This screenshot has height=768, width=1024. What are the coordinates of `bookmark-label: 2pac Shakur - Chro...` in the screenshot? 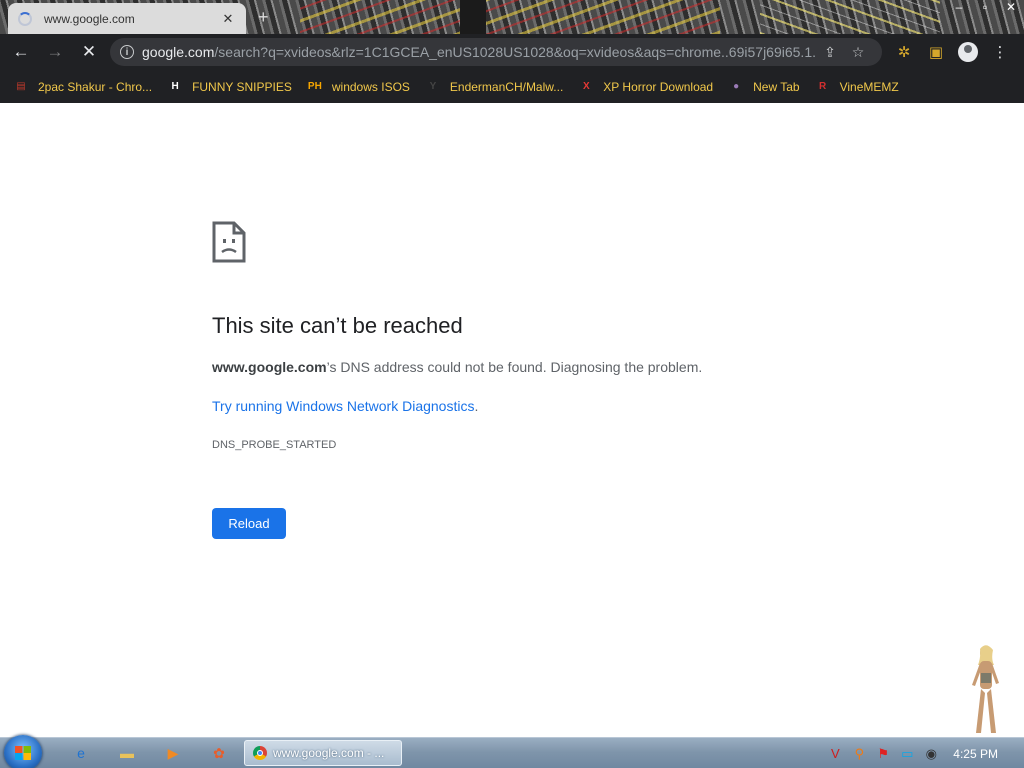 It's located at (95, 86).